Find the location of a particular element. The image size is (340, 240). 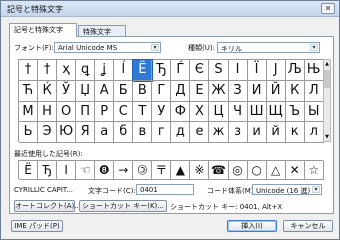

symbol-cell: й is located at coordinates (276, 132).